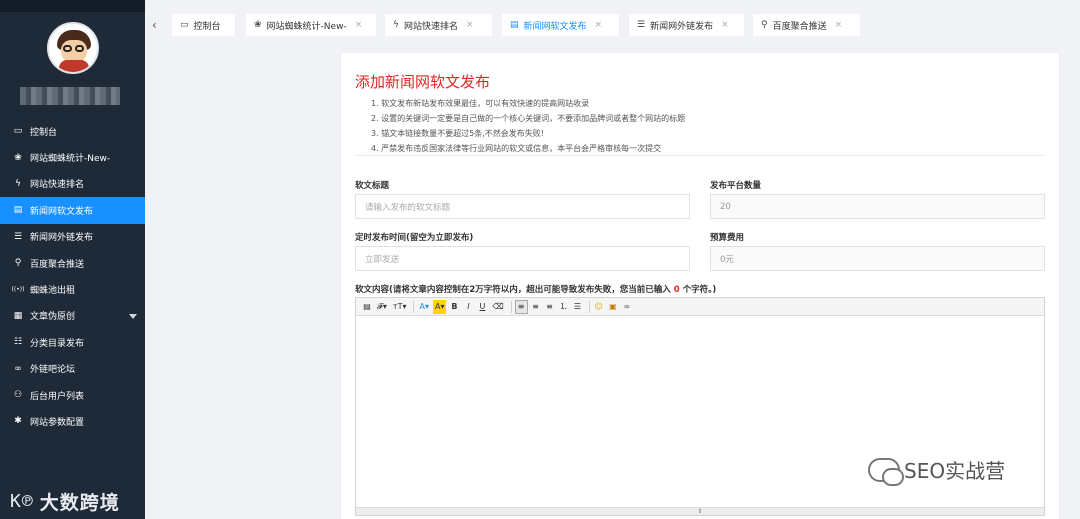 The height and width of the screenshot is (519, 1080). Describe the element at coordinates (877, 206) in the screenshot. I see `platform-count-field: 20` at that location.